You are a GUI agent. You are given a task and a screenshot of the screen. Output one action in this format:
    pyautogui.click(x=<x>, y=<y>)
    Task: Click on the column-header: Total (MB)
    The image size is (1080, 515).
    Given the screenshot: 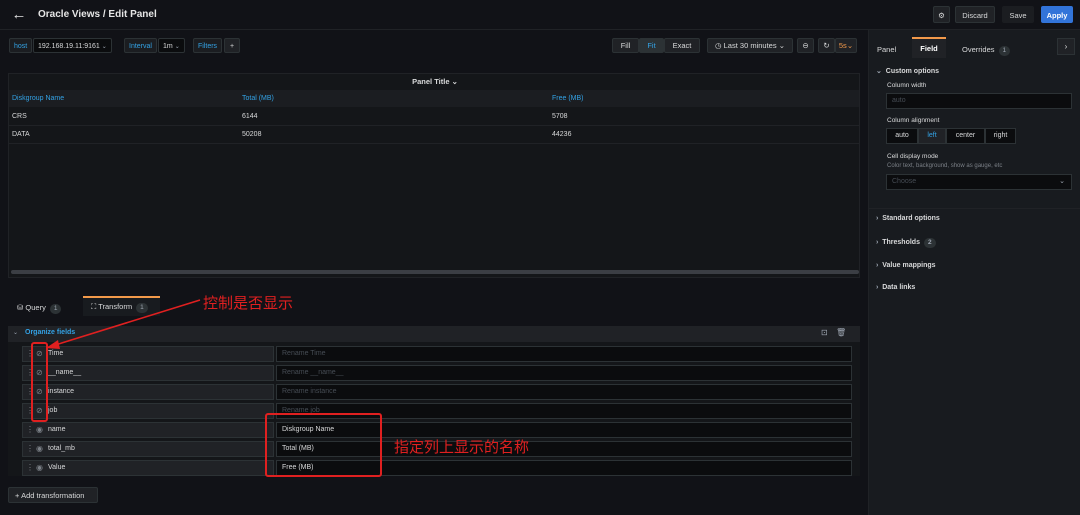 What is the action you would take?
    pyautogui.click(x=258, y=98)
    